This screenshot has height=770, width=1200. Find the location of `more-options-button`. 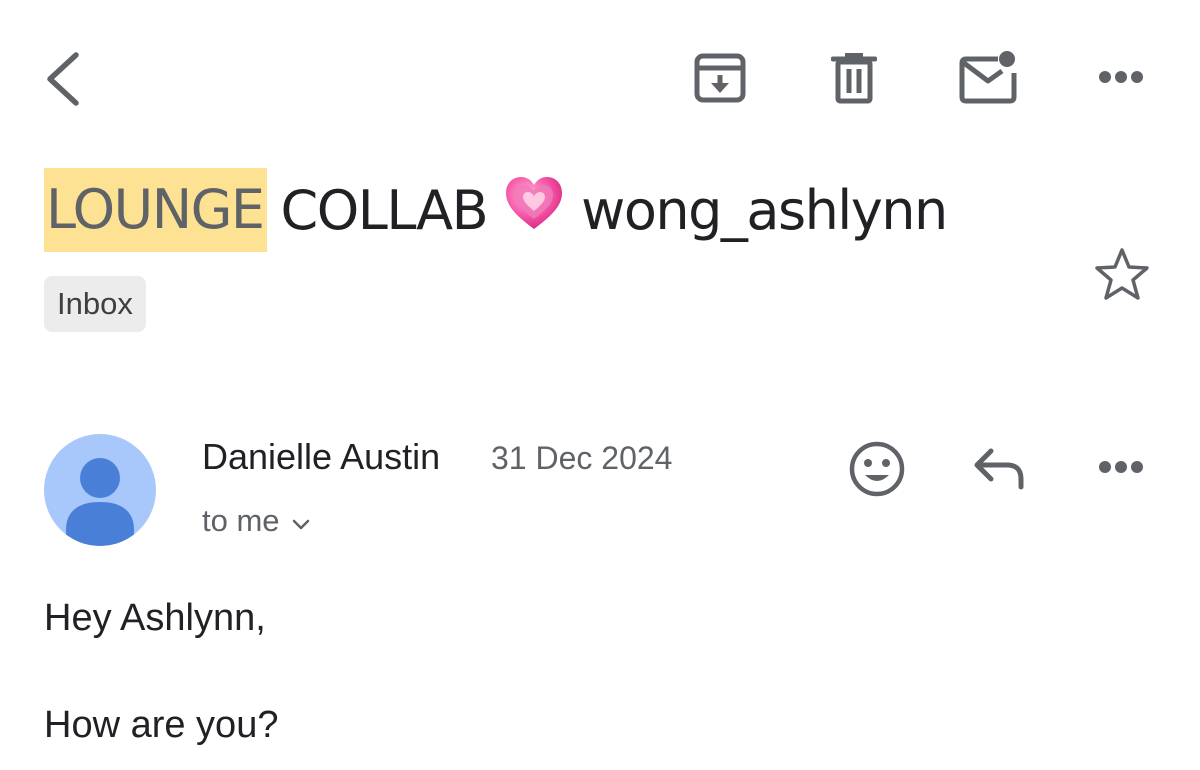

more-options-button is located at coordinates (1121, 77).